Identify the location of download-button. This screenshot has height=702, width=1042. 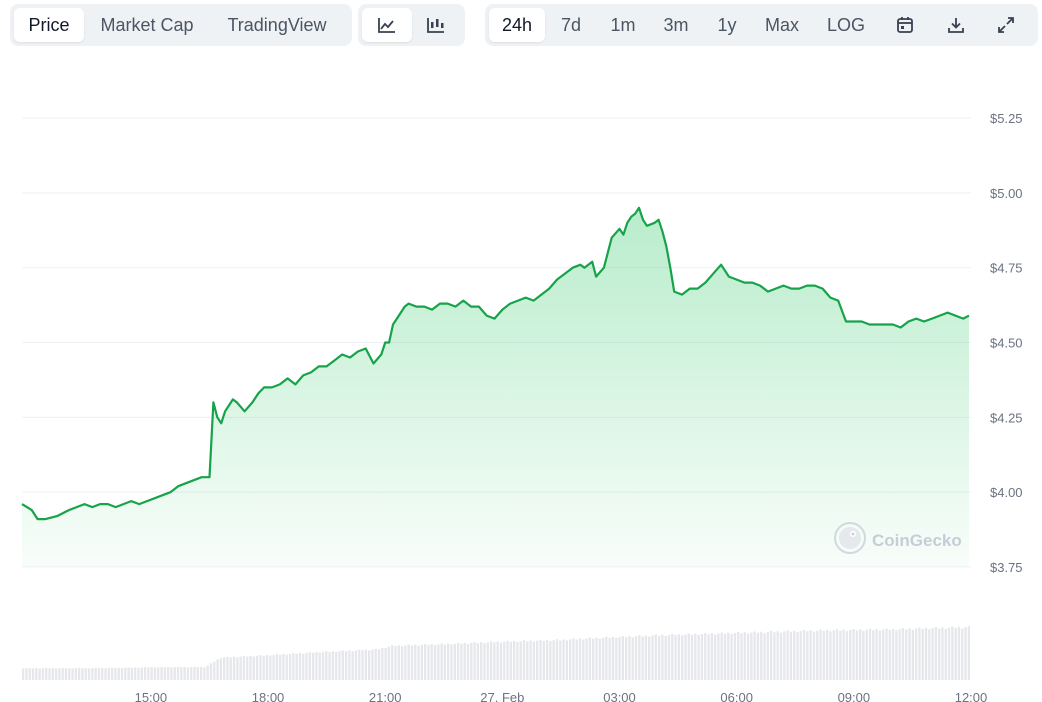
(956, 25).